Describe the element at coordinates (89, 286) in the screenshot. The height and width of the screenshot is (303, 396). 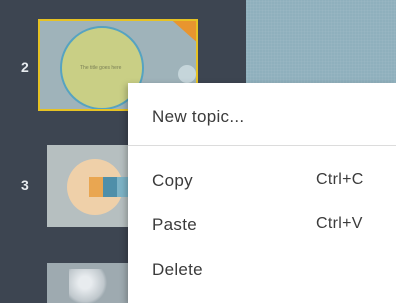
I see `image-decoration` at that location.